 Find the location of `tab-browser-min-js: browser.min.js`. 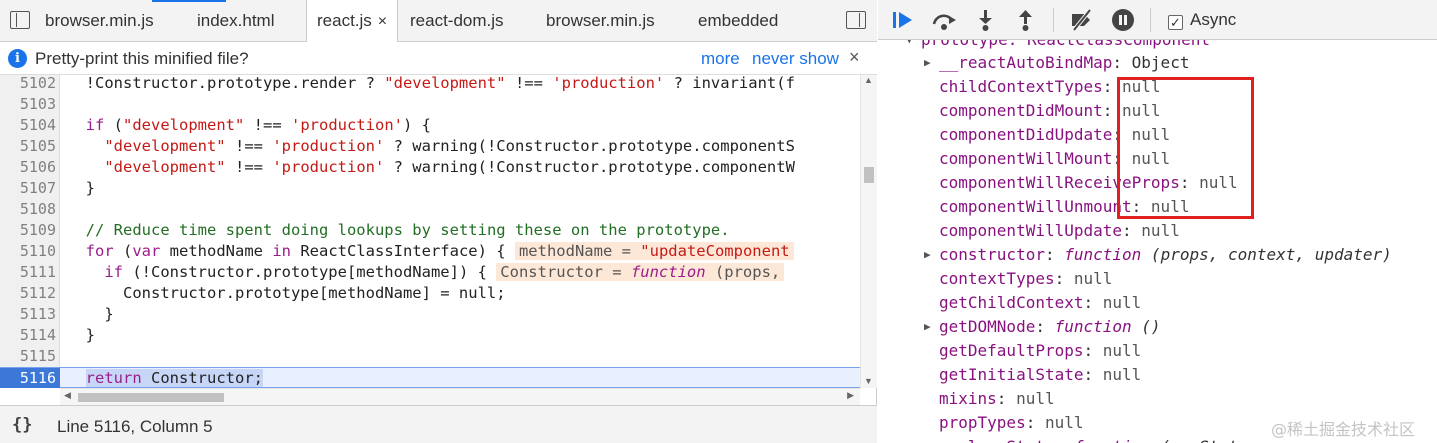

tab-browser-min-js: browser.min.js is located at coordinates (99, 21).